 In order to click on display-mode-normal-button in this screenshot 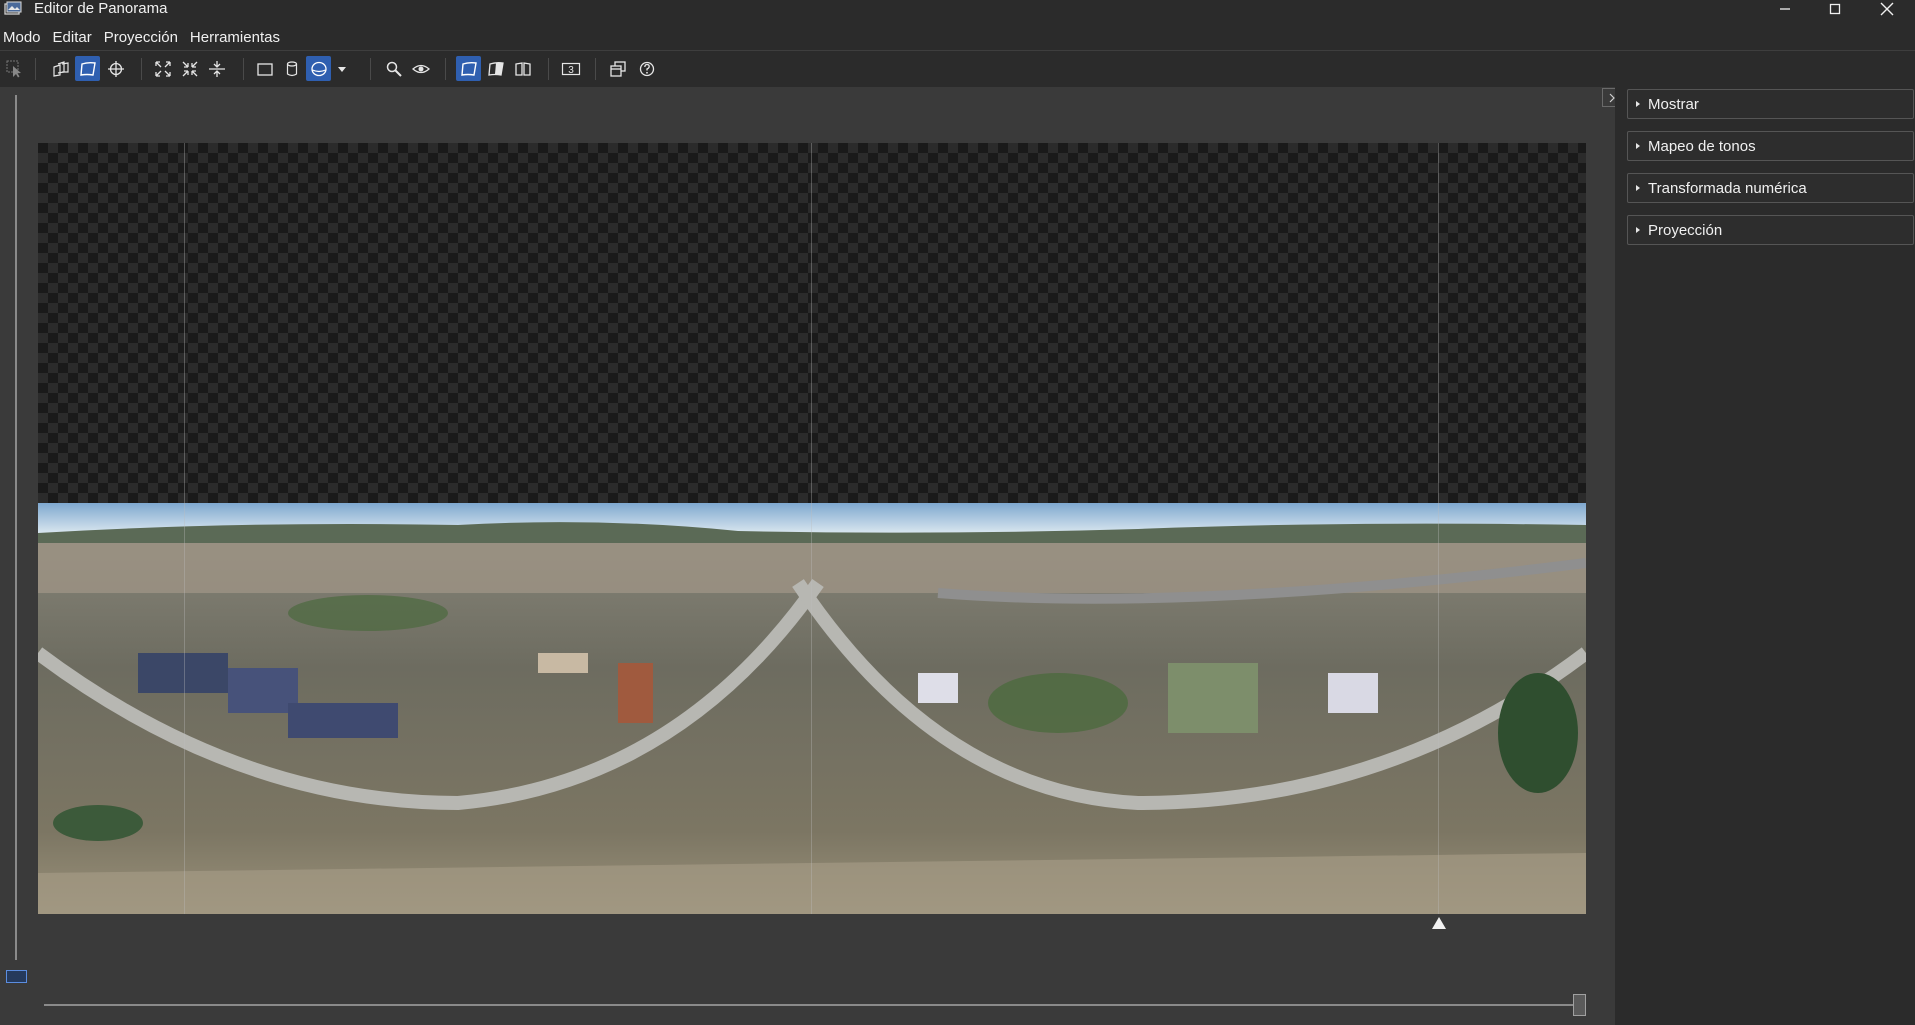, I will do `click(468, 68)`.